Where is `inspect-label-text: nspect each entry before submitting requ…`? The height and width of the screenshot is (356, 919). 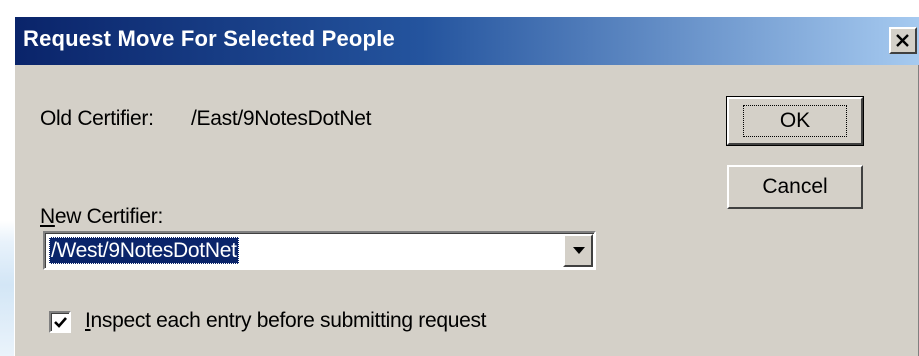
inspect-label-text: nspect each entry before submitting requ… is located at coordinates (288, 320).